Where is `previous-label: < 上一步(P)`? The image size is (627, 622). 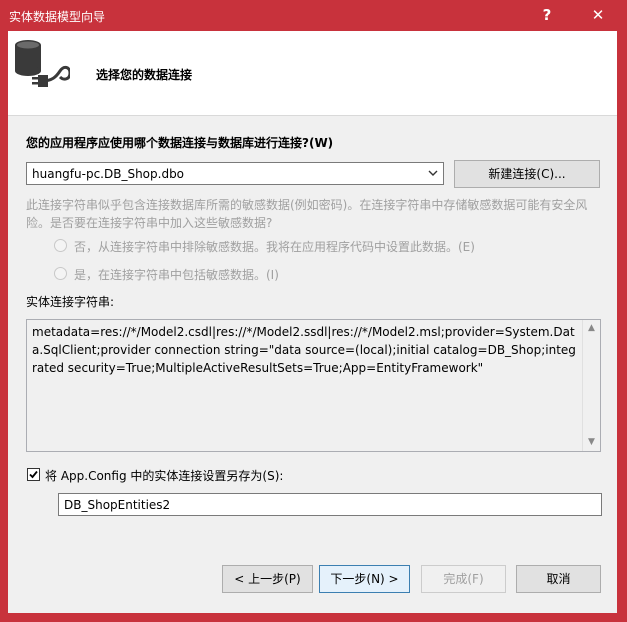
previous-label: < 上一步(P) is located at coordinates (267, 579).